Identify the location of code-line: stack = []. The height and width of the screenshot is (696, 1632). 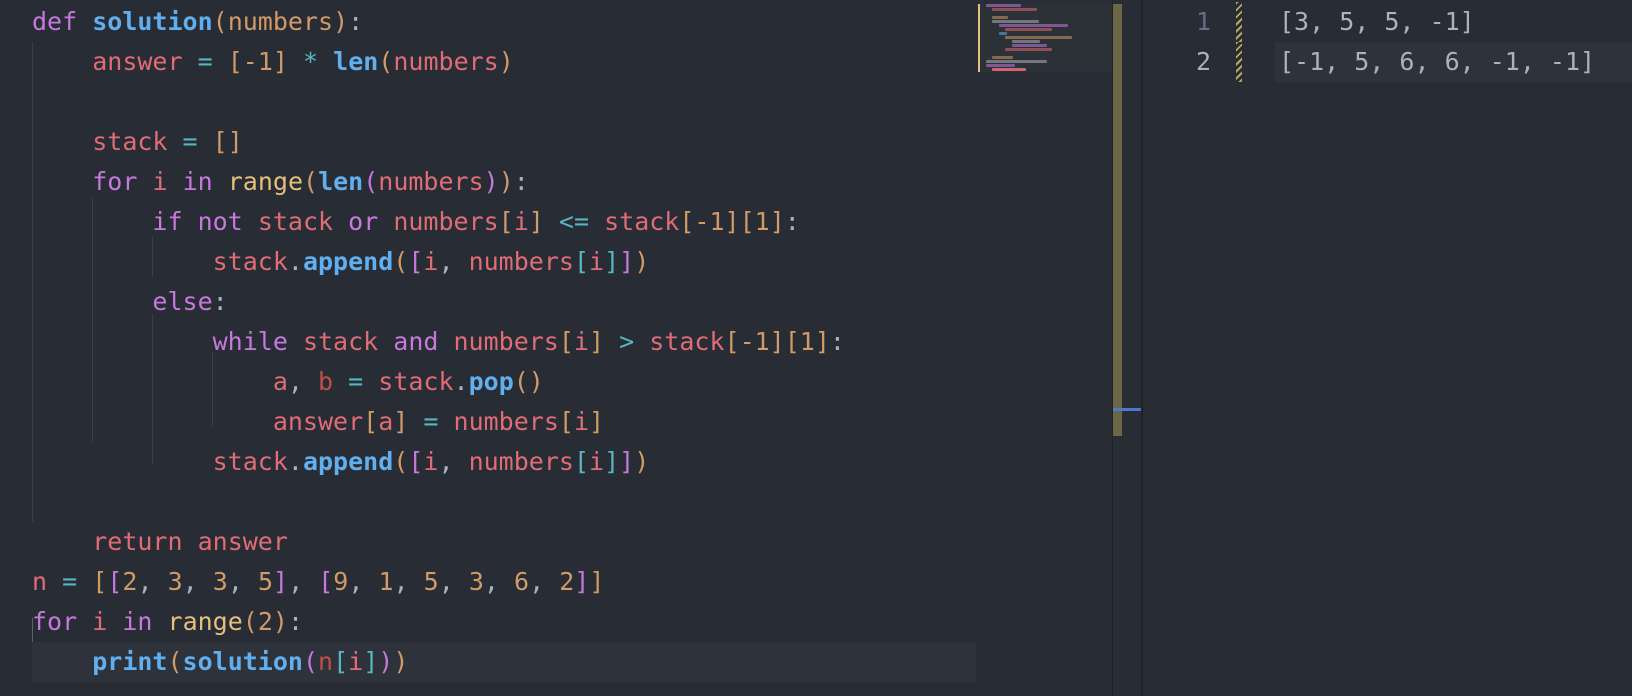
(438, 142).